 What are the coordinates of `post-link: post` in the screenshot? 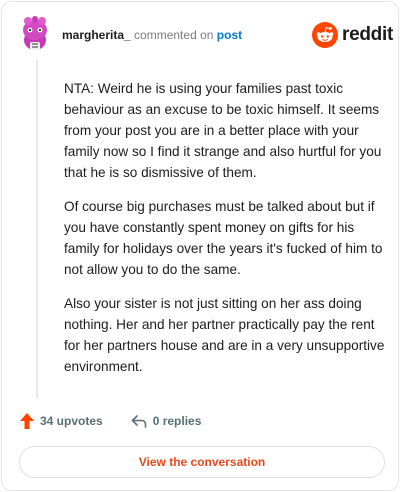 It's located at (229, 35).